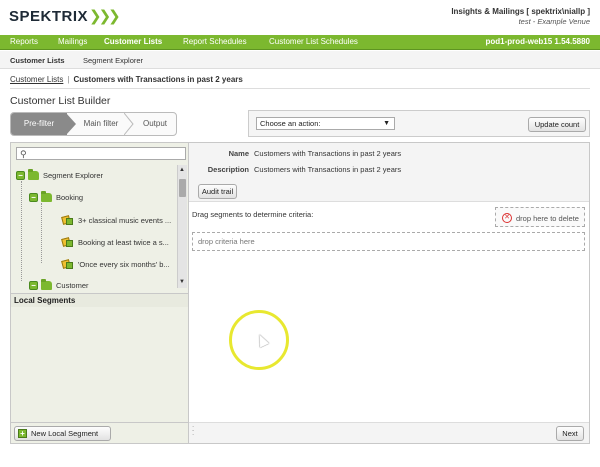 The image size is (600, 467). I want to click on spektrix-logo: SPEKTRIX ❯❯❯, so click(65, 16).